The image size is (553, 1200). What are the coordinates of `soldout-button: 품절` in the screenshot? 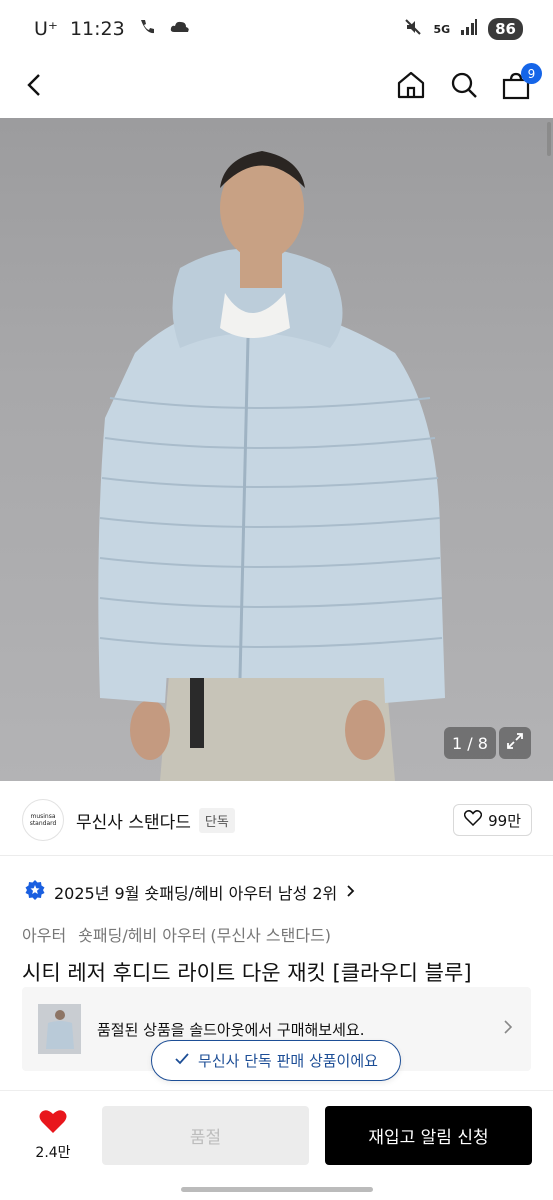 It's located at (205, 1135).